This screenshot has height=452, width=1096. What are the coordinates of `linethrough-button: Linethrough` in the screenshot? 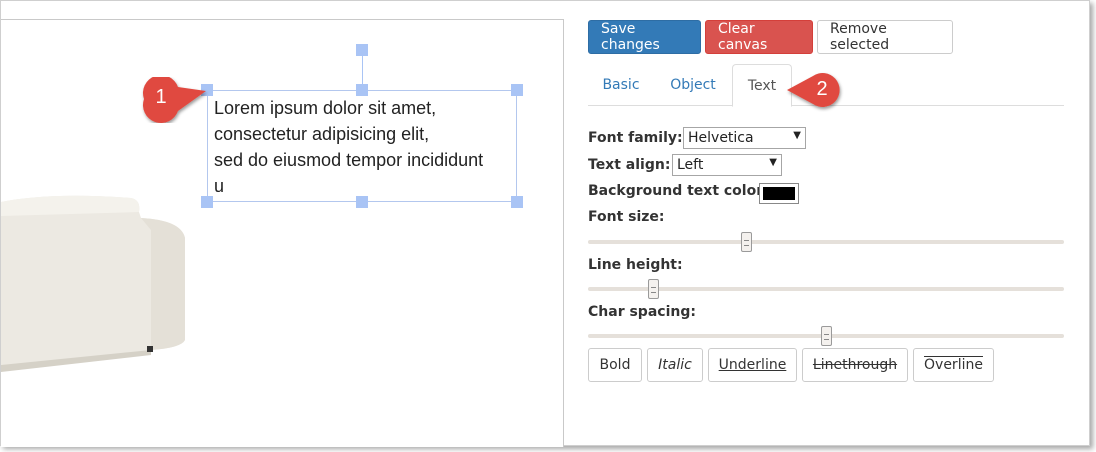 It's located at (855, 365).